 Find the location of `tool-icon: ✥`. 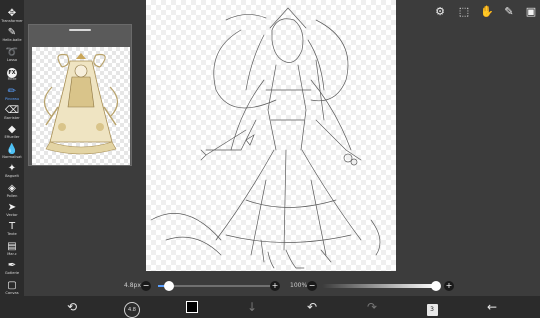

tool-icon: ✥ is located at coordinates (12, 13).